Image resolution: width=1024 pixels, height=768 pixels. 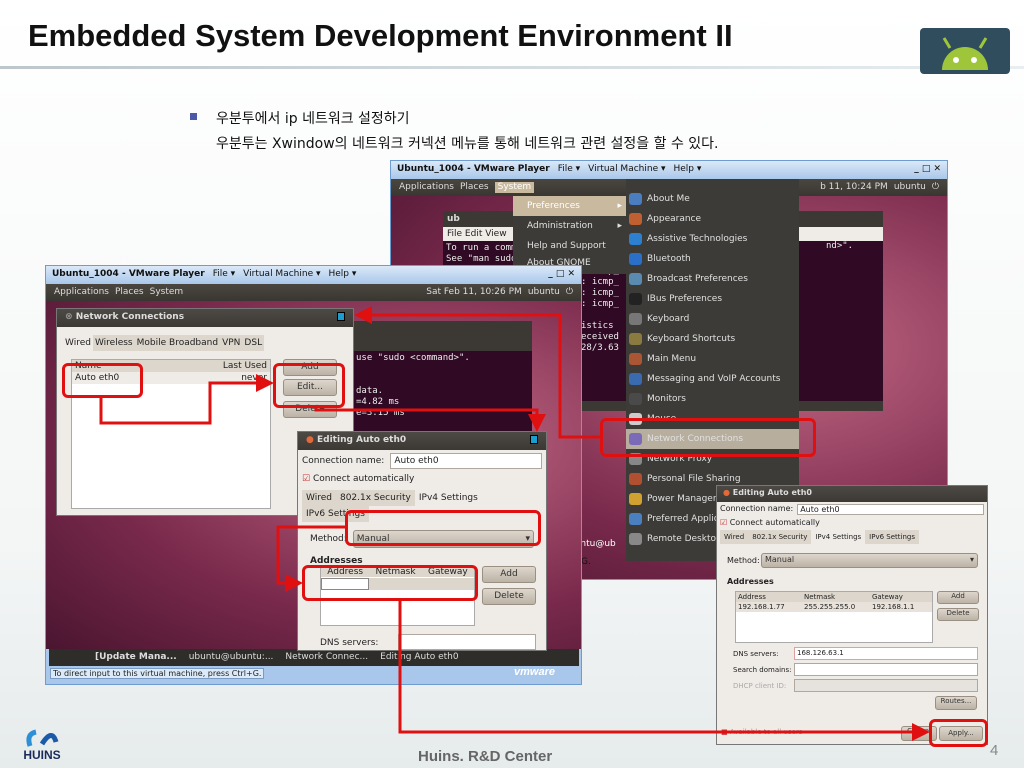 I want to click on netconn-title: ⊗ Network Connections, so click(x=205, y=318).